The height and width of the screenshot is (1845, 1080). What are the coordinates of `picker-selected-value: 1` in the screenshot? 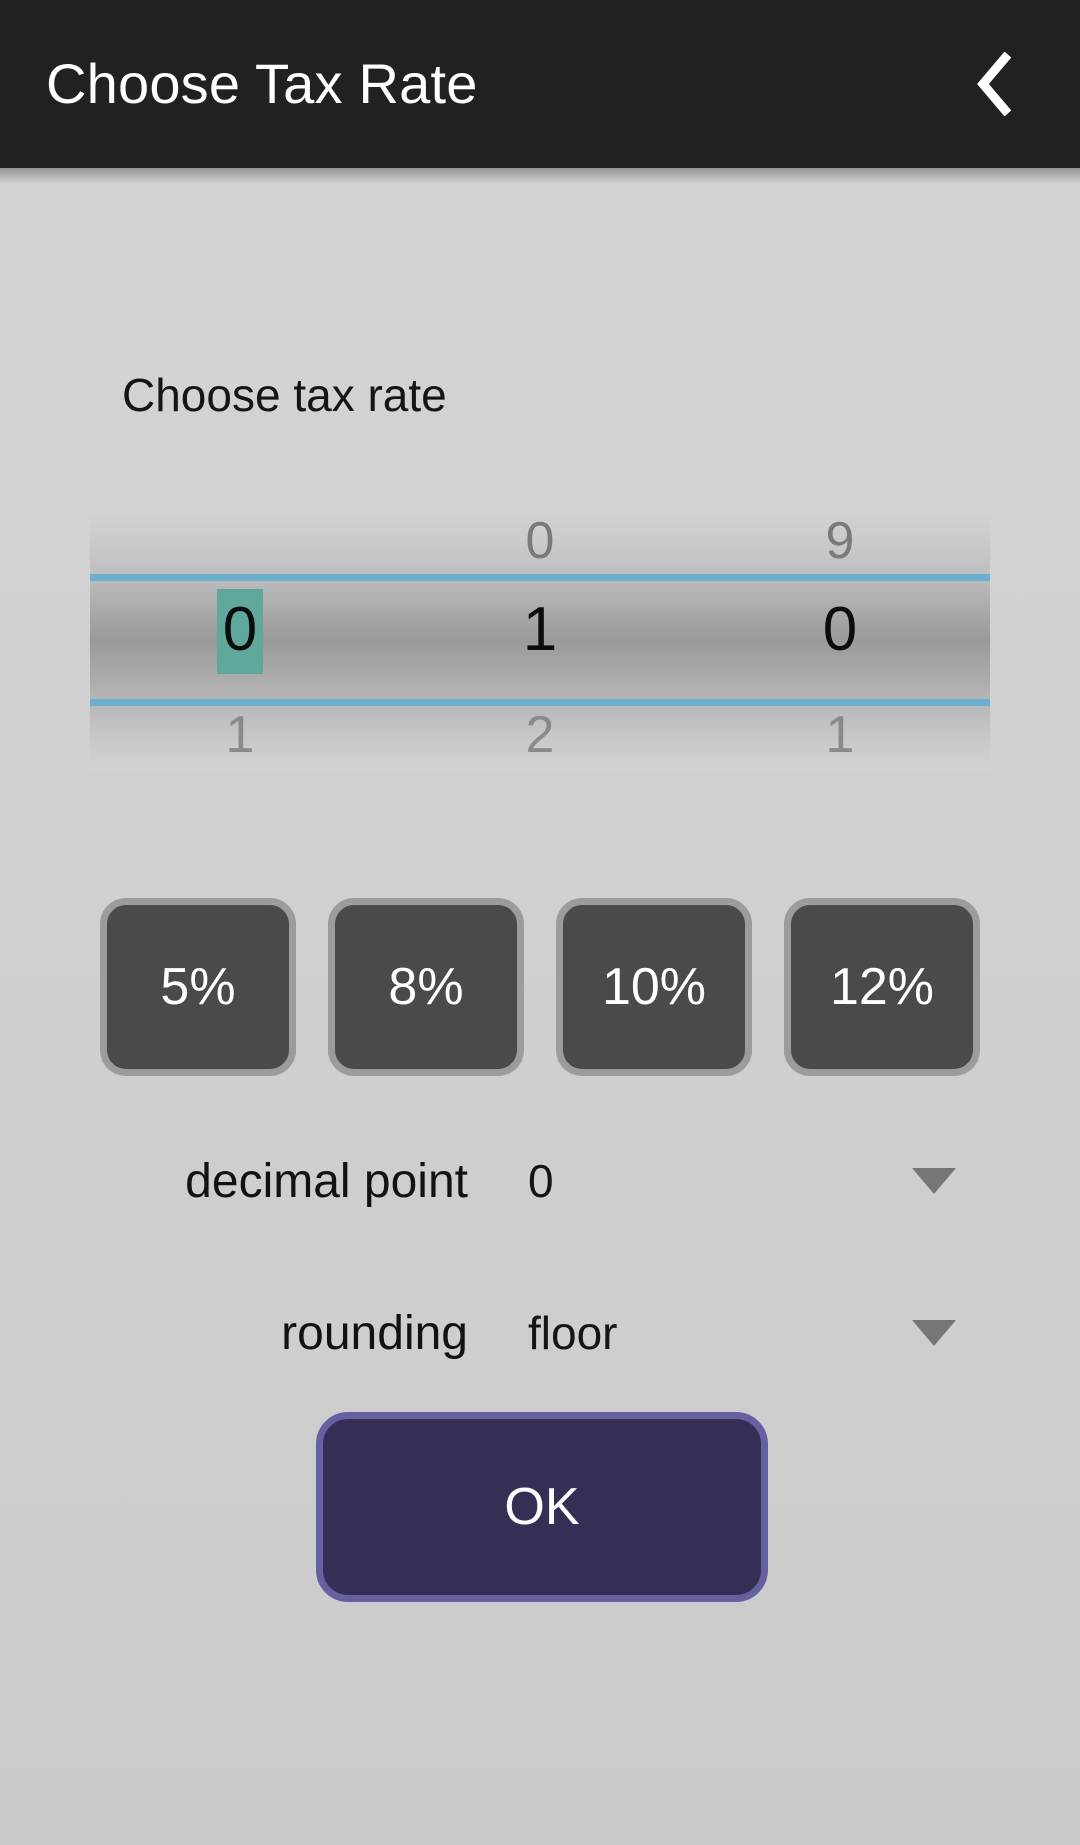 It's located at (540, 630).